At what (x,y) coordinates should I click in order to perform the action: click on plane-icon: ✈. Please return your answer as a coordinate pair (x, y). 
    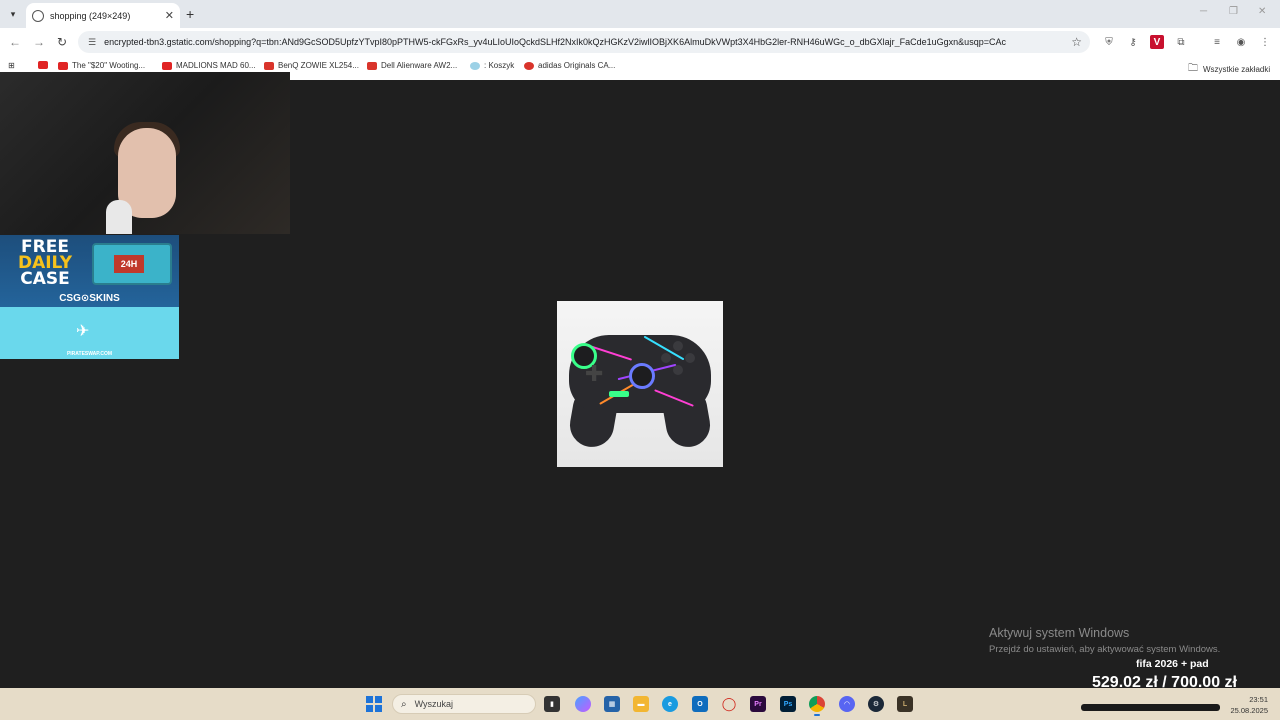
    Looking at the image, I should click on (83, 331).